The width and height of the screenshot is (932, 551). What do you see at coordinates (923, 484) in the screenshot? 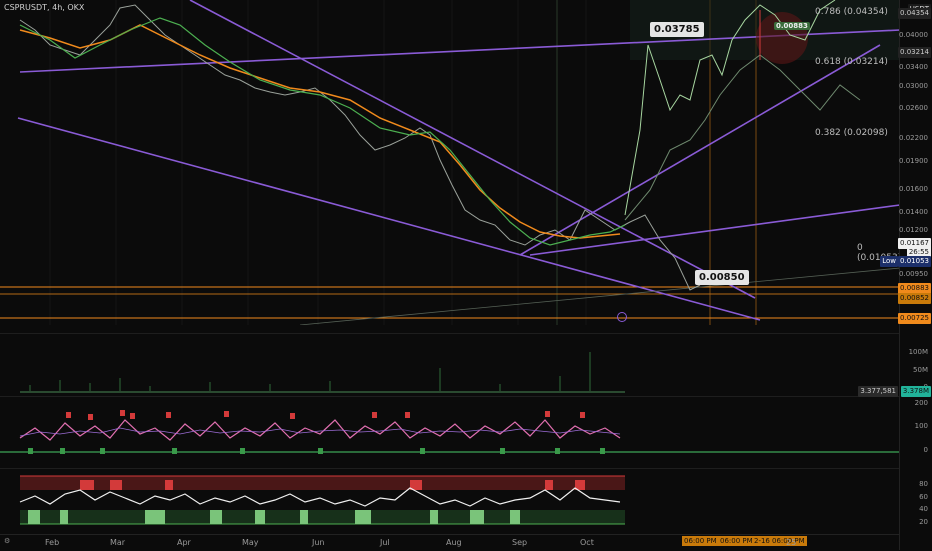
I see `osc2-tick: 80` at bounding box center [923, 484].